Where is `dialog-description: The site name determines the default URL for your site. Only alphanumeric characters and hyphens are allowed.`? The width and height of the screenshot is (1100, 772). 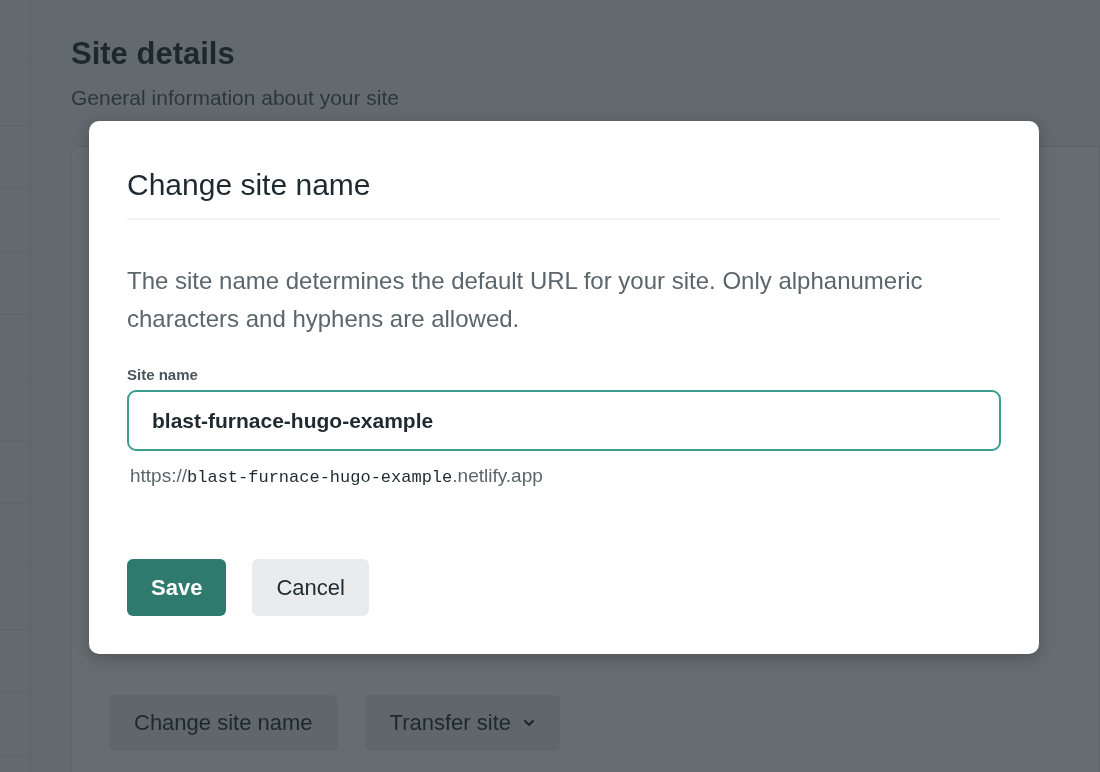
dialog-description: The site name determines the default URL for your site. Only alphanumeric characters and hyphens are allowed. is located at coordinates (525, 300).